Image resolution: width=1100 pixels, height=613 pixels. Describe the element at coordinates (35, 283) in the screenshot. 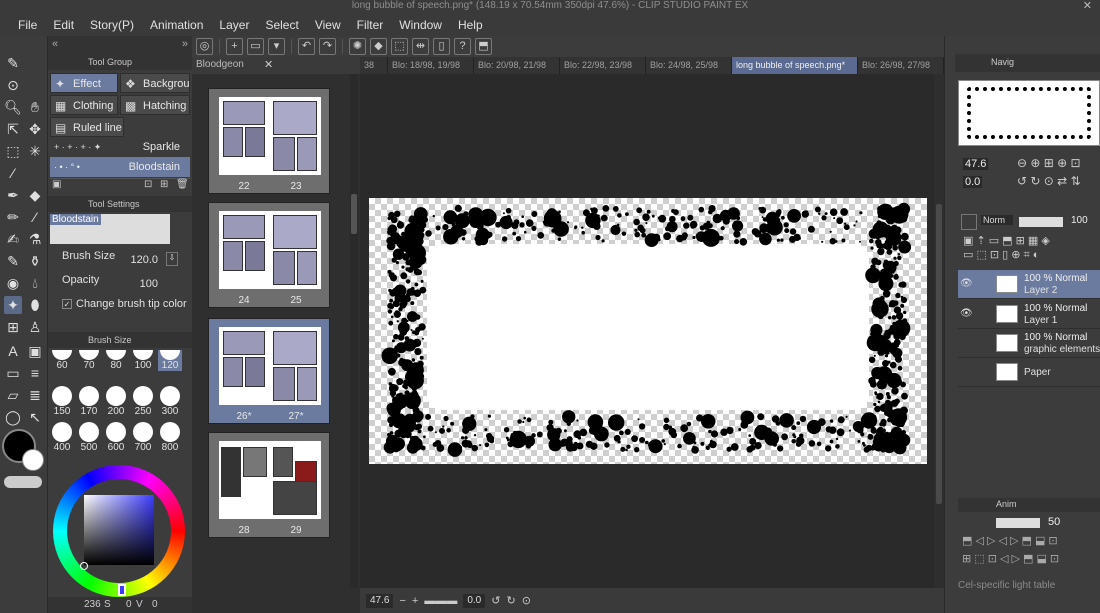

I see `droplet-icon: 💧︎` at that location.